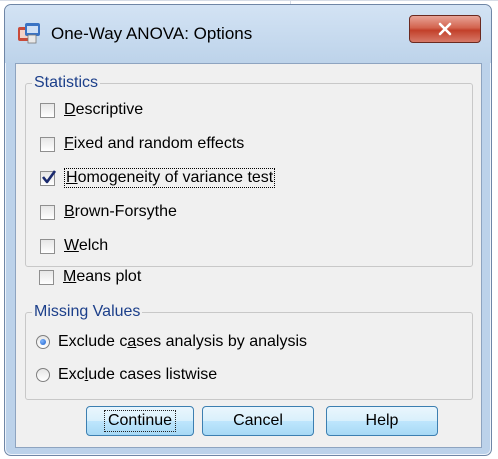 The width and height of the screenshot is (498, 459). Describe the element at coordinates (46, 277) in the screenshot. I see `means-plot-checkbox` at that location.